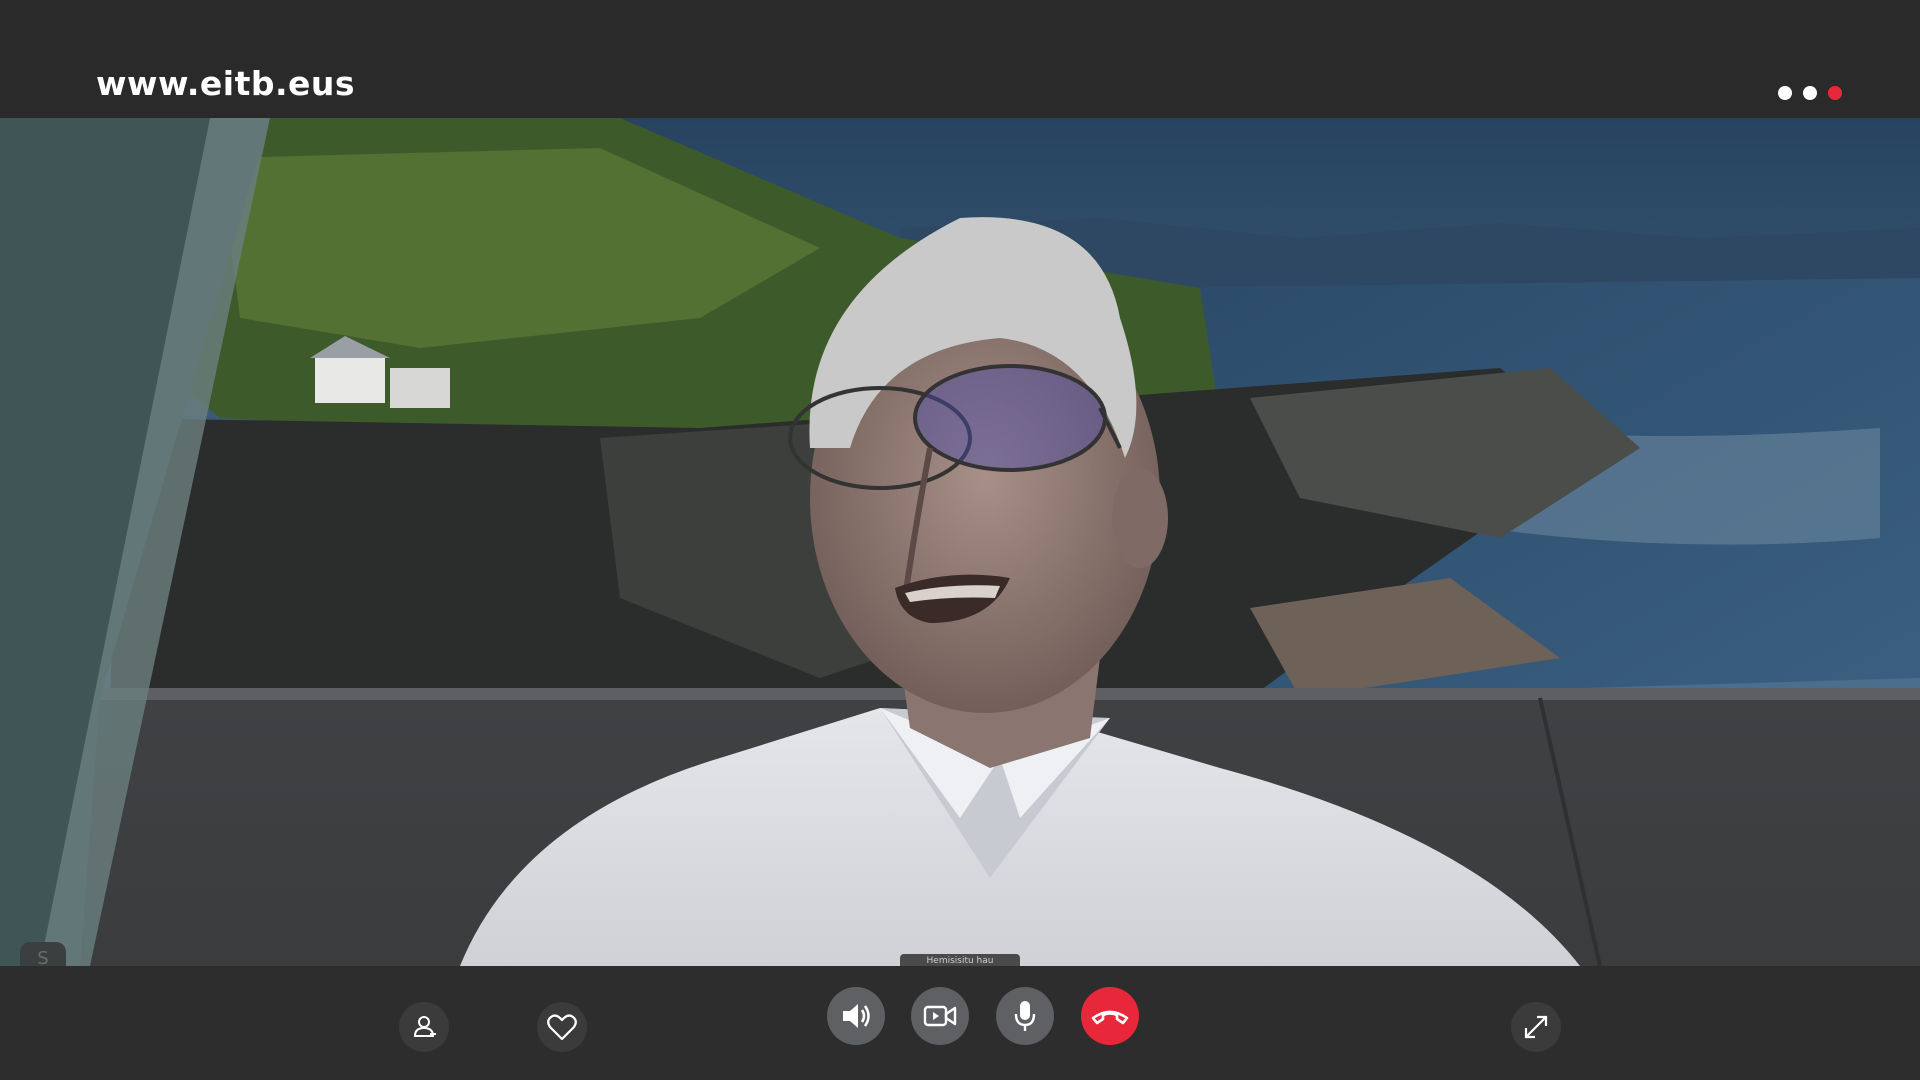 This screenshot has width=1920, height=1080. I want to click on call-control-bar, so click(960, 1023).